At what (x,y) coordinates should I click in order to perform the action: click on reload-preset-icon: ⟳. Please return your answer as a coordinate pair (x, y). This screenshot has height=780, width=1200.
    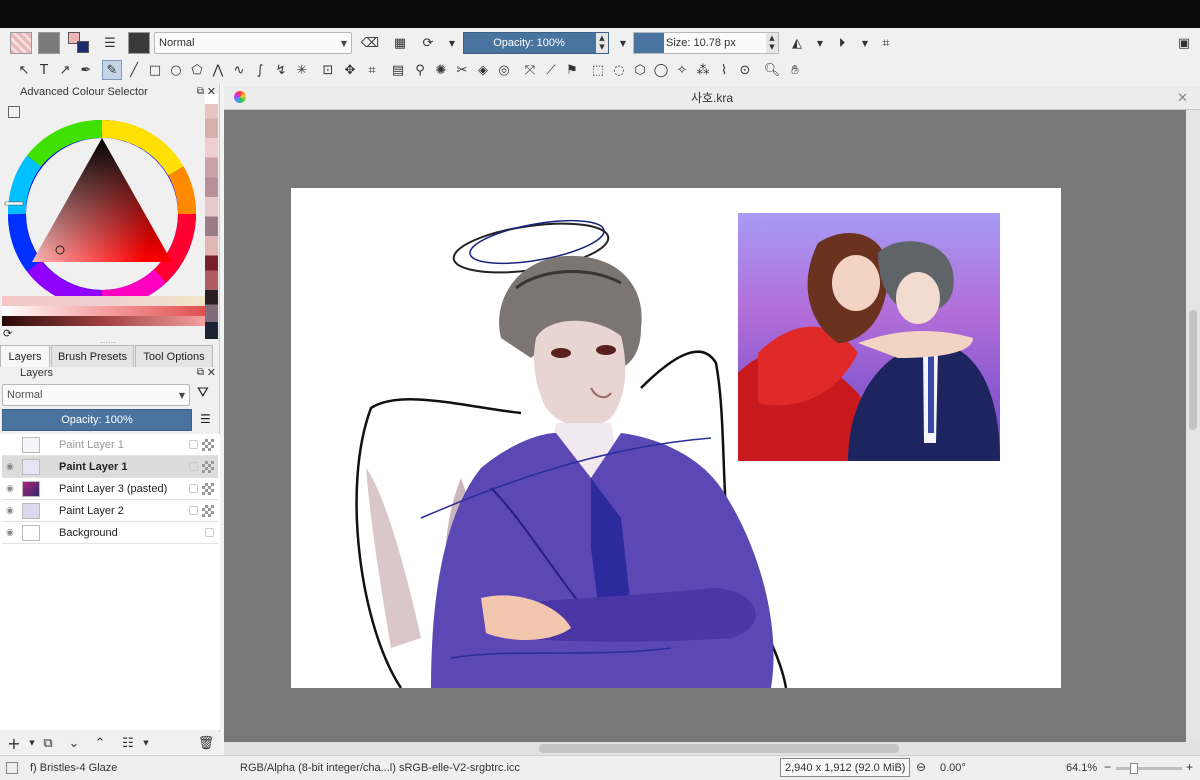
    Looking at the image, I should click on (428, 43).